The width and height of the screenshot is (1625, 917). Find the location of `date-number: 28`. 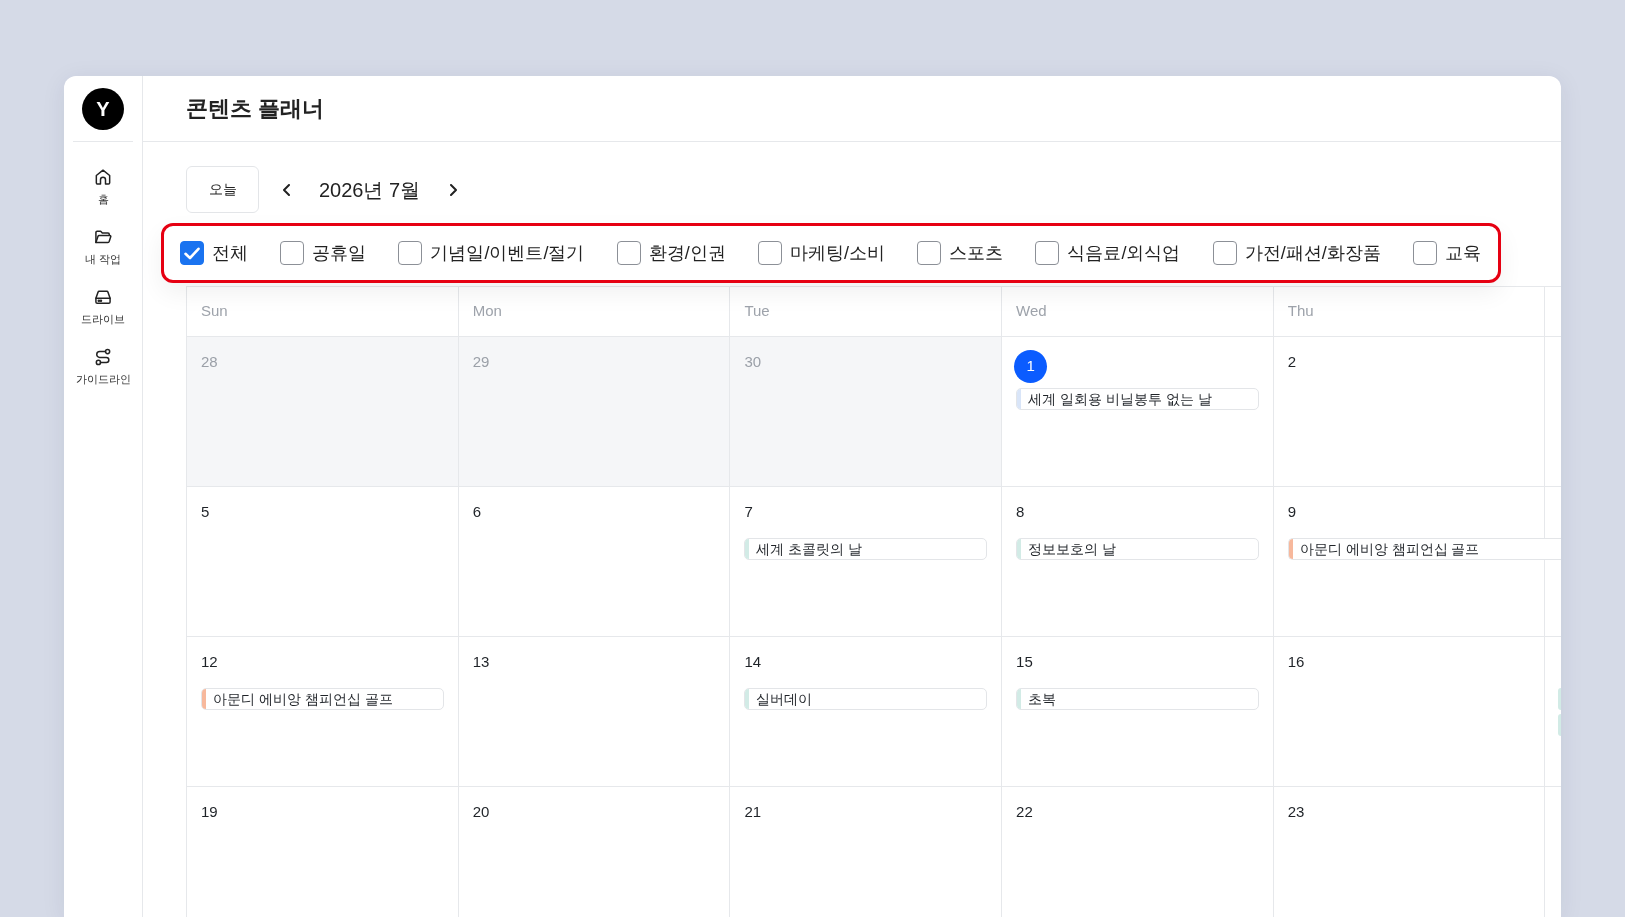

date-number: 28 is located at coordinates (209, 362).